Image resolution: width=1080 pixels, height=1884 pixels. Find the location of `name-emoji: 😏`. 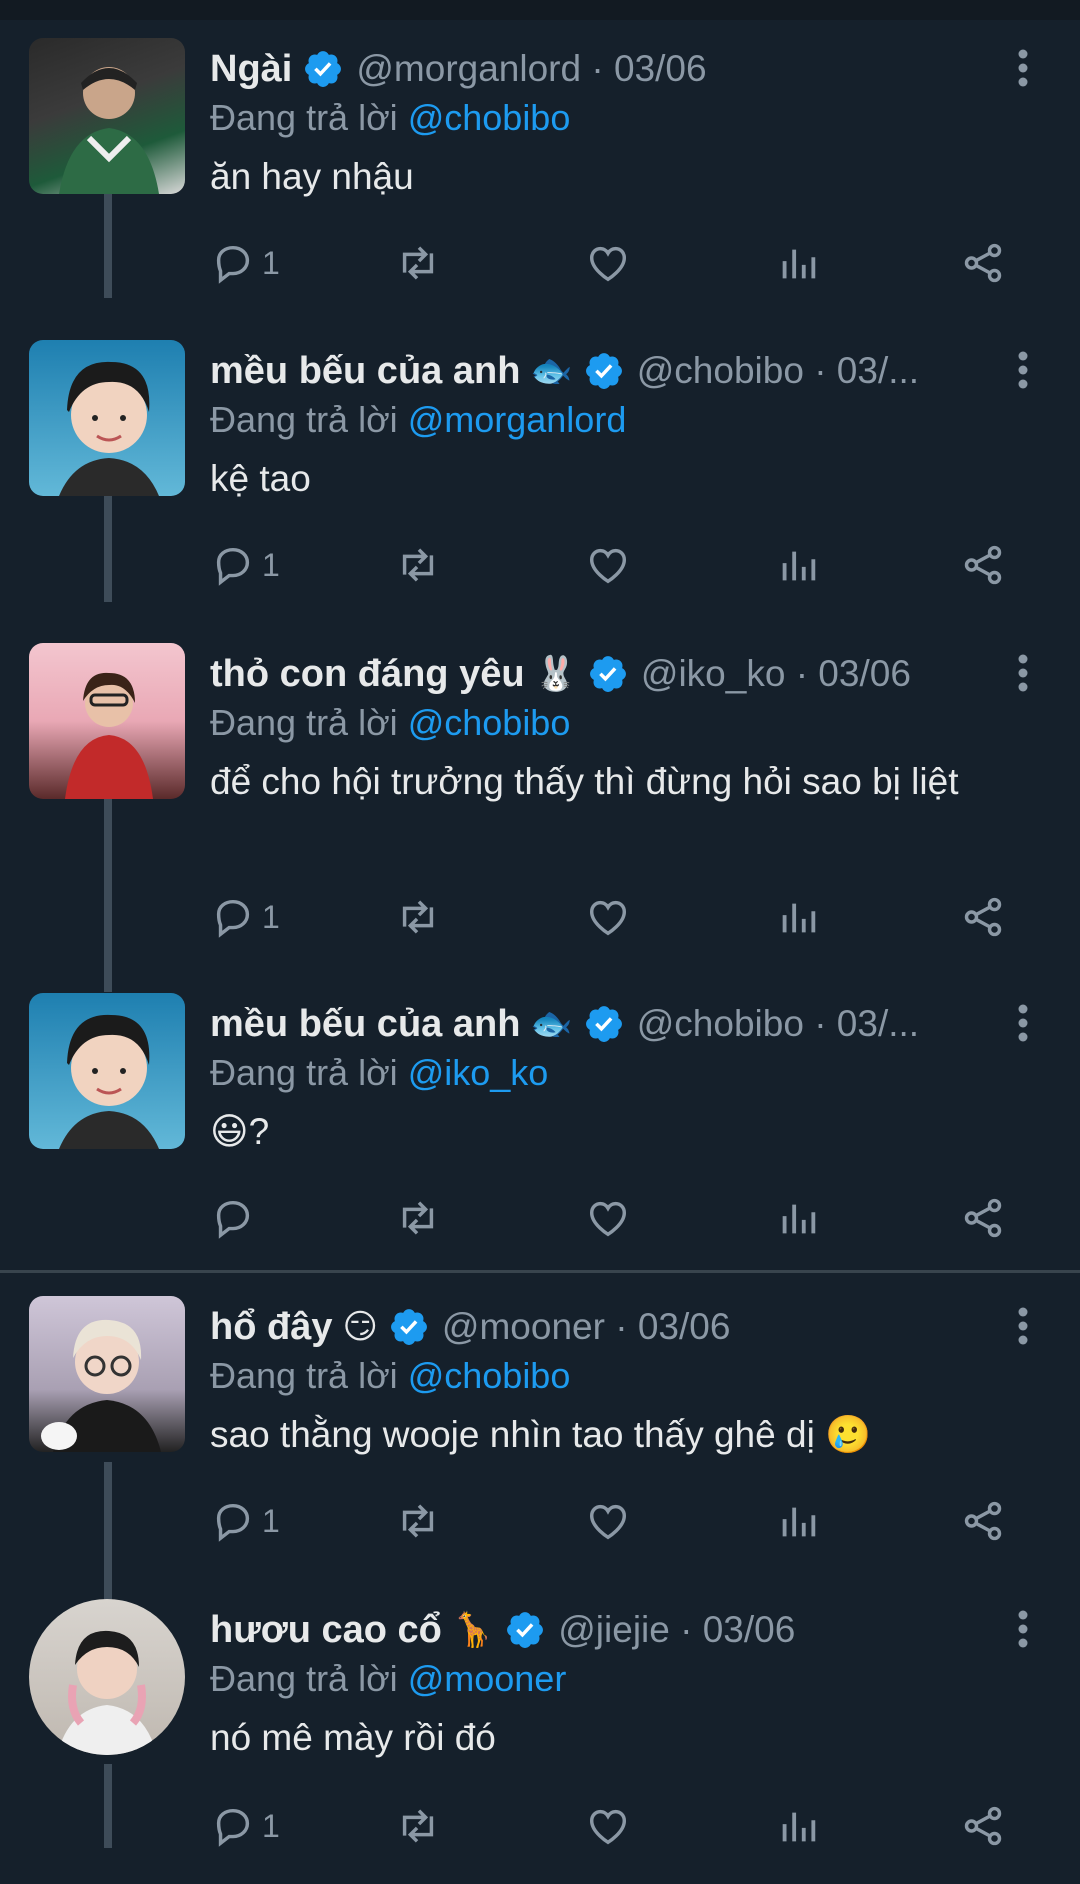

name-emoji: 😏 is located at coordinates (360, 1327).